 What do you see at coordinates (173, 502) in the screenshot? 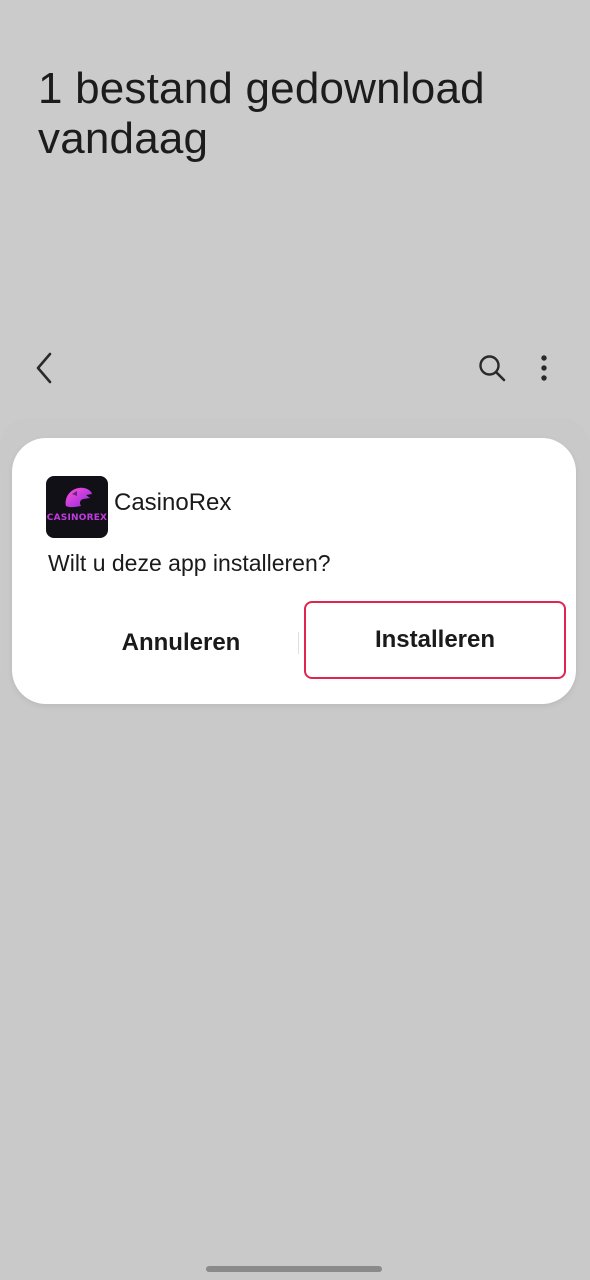
I see `app-name: CasinoRex` at bounding box center [173, 502].